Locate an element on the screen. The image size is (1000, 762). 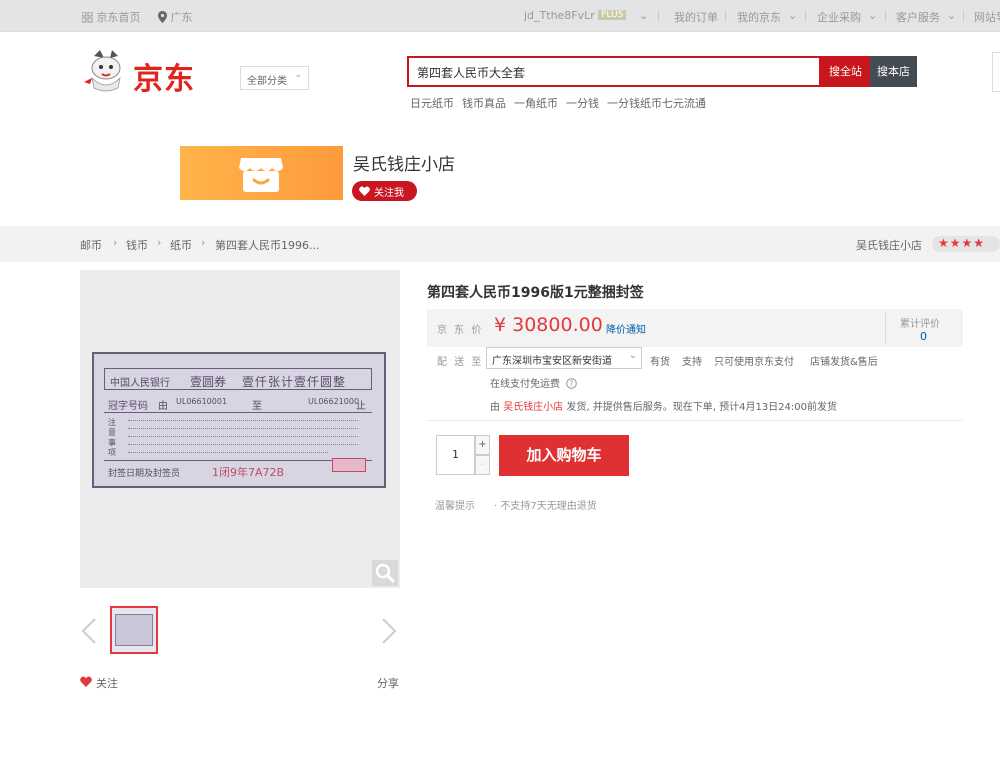
product-title: 第四套人民币1996版1元整捆封签 is located at coordinates (535, 293).